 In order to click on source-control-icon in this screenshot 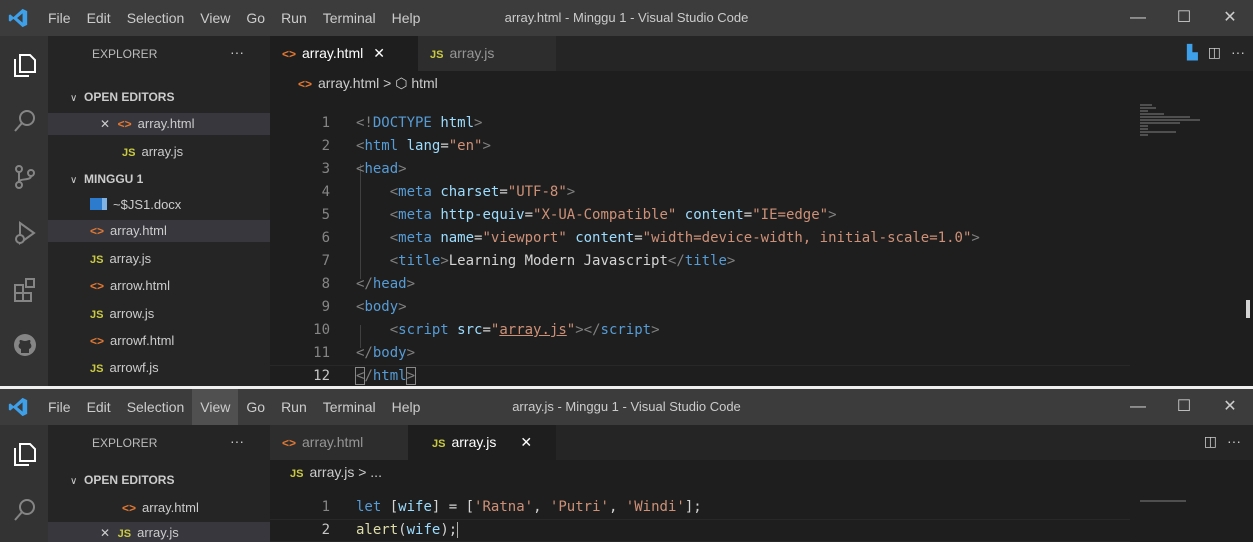, I will do `click(25, 177)`.